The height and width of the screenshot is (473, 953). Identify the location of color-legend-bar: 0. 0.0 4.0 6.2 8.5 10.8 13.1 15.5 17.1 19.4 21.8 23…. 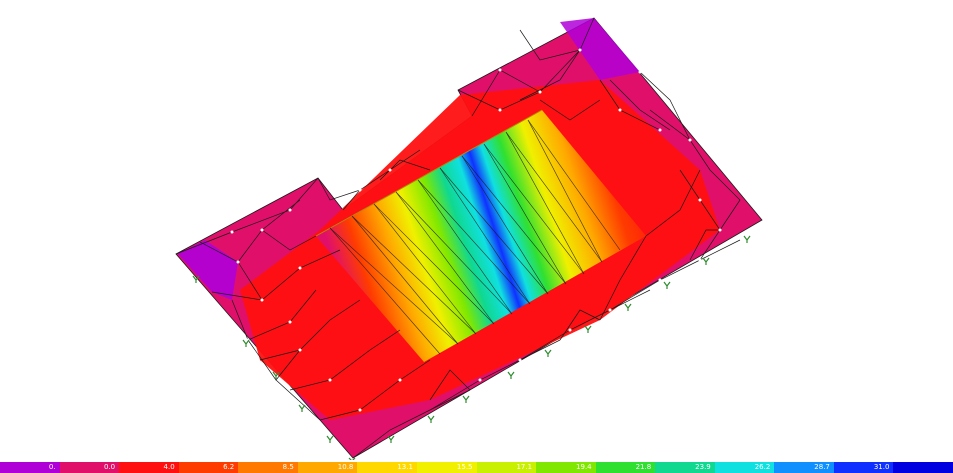
(476, 467).